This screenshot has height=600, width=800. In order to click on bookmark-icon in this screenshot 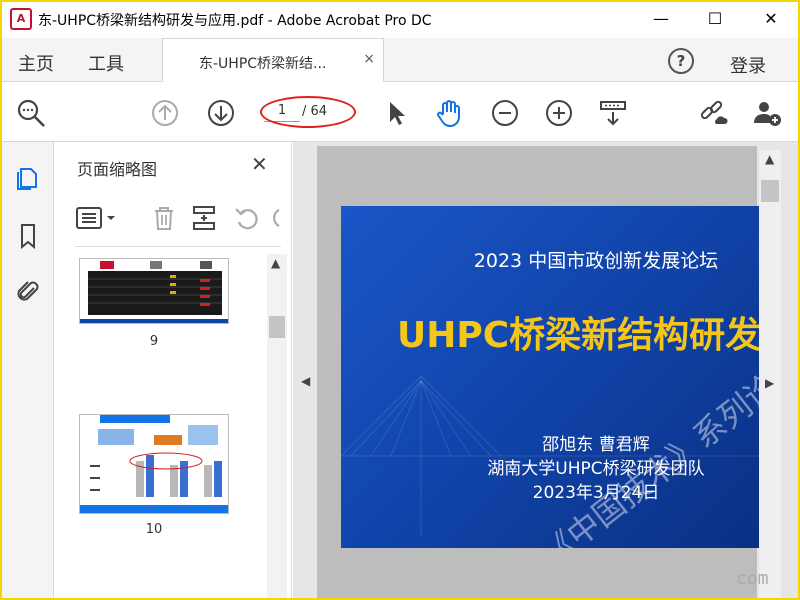, I will do `click(28, 236)`.